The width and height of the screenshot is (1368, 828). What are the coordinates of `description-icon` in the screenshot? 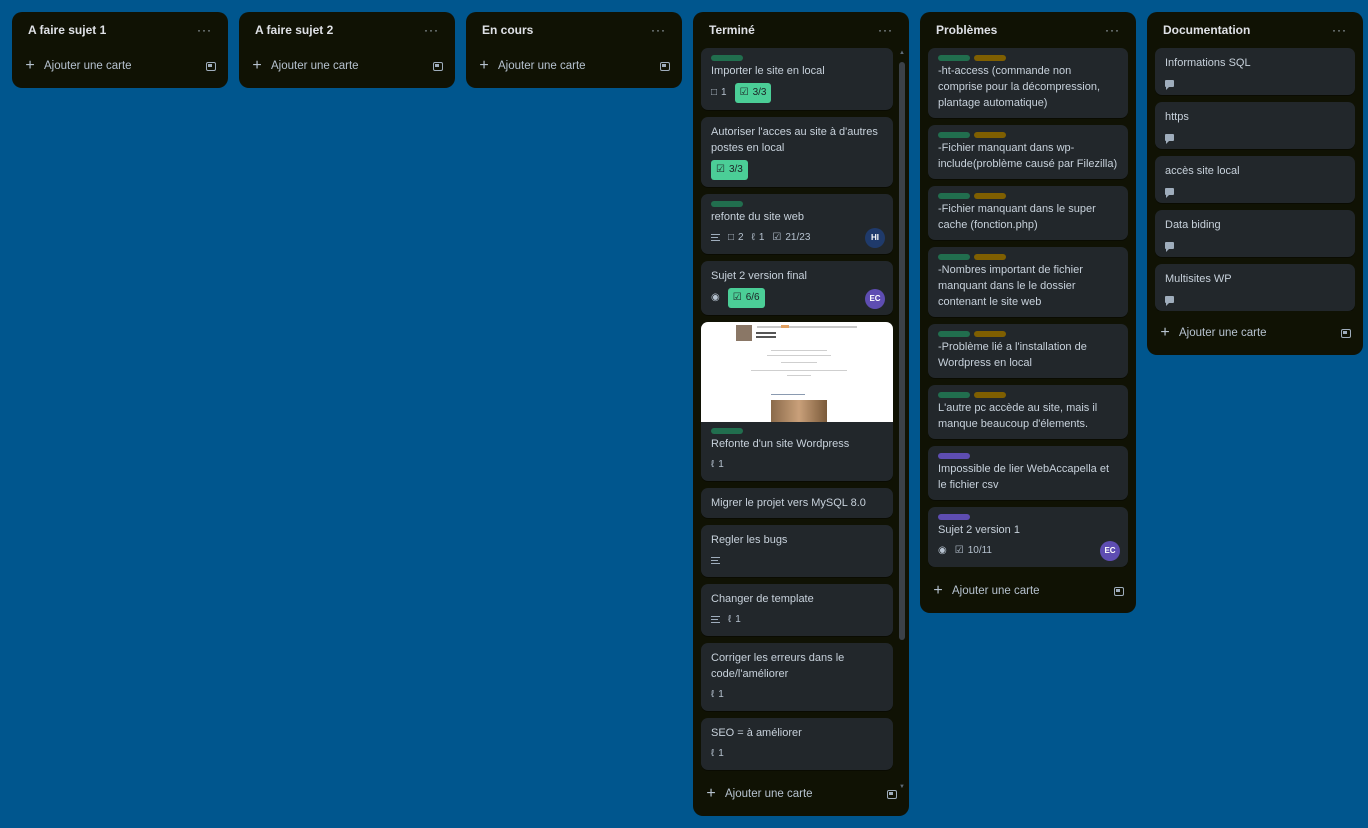 It's located at (715, 620).